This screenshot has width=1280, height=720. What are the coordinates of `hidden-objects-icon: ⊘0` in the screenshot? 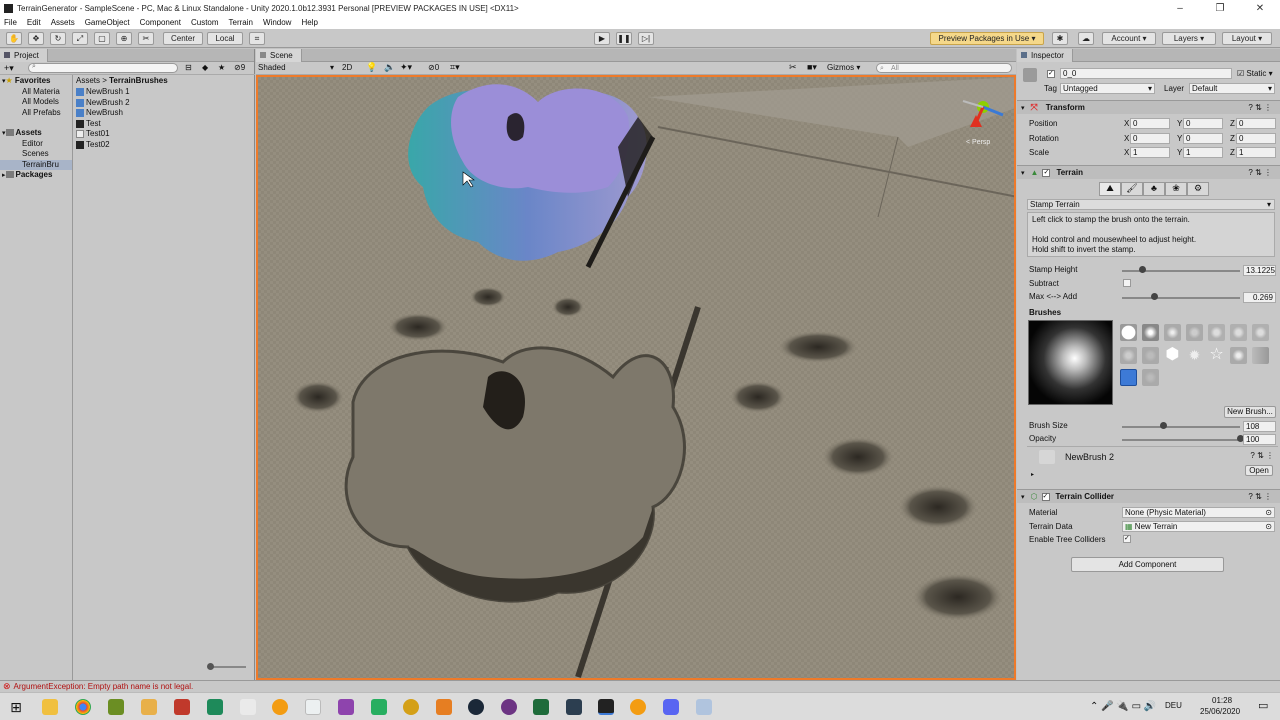 It's located at (433, 67).